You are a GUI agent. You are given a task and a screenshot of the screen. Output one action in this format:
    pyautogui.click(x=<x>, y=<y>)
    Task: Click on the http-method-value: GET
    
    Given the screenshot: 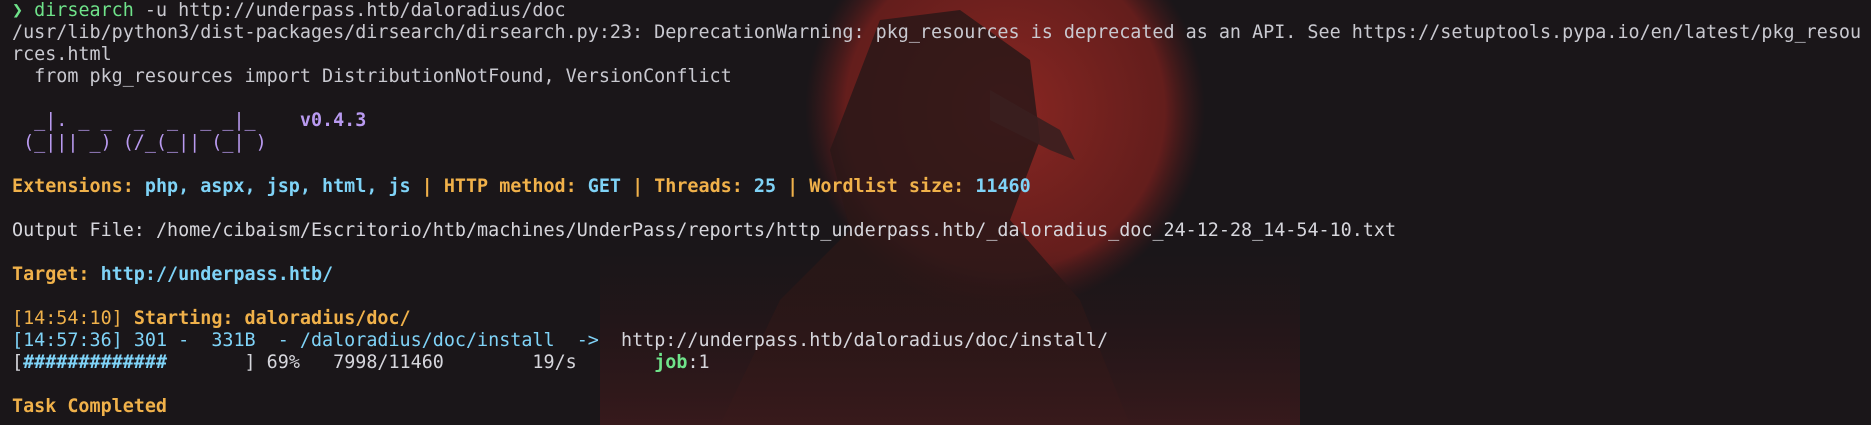 What is the action you would take?
    pyautogui.click(x=604, y=186)
    